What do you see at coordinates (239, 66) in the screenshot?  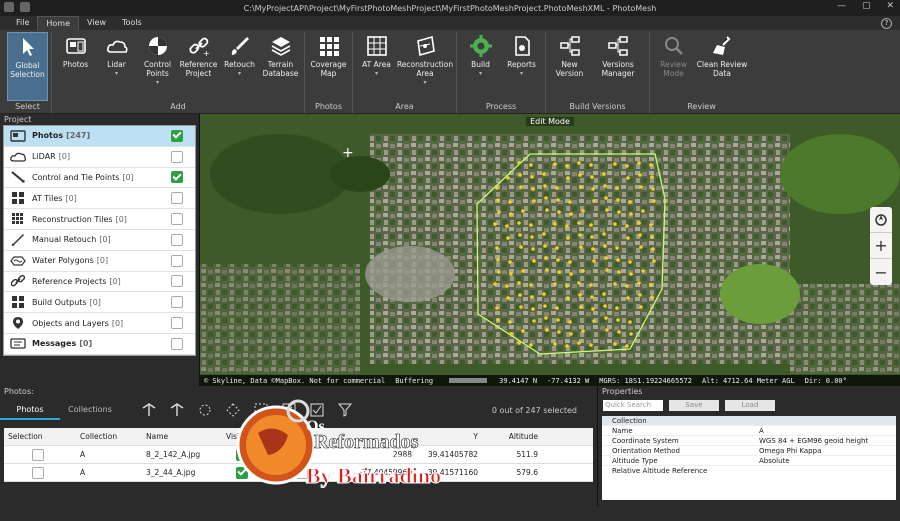 I see `retouch-button: Retouch ▾` at bounding box center [239, 66].